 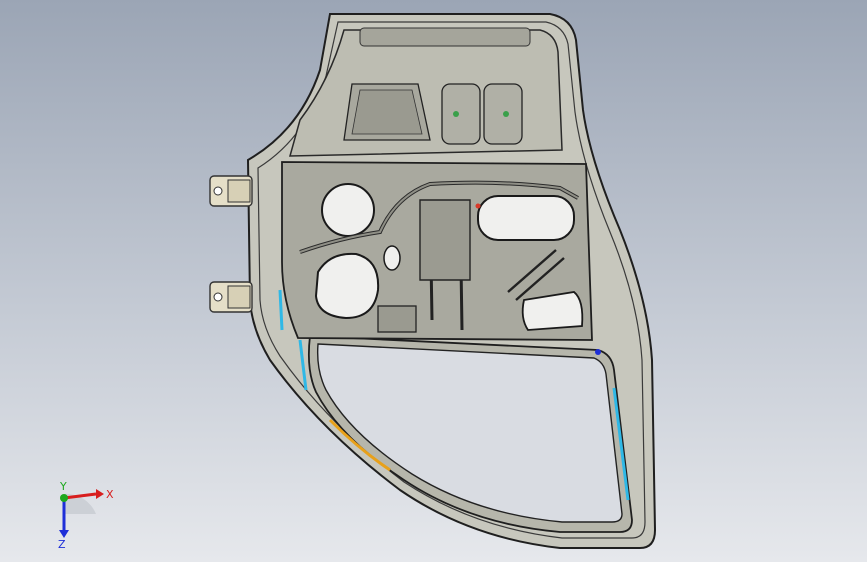 What do you see at coordinates (64, 498) in the screenshot?
I see `y-axis-dot` at bounding box center [64, 498].